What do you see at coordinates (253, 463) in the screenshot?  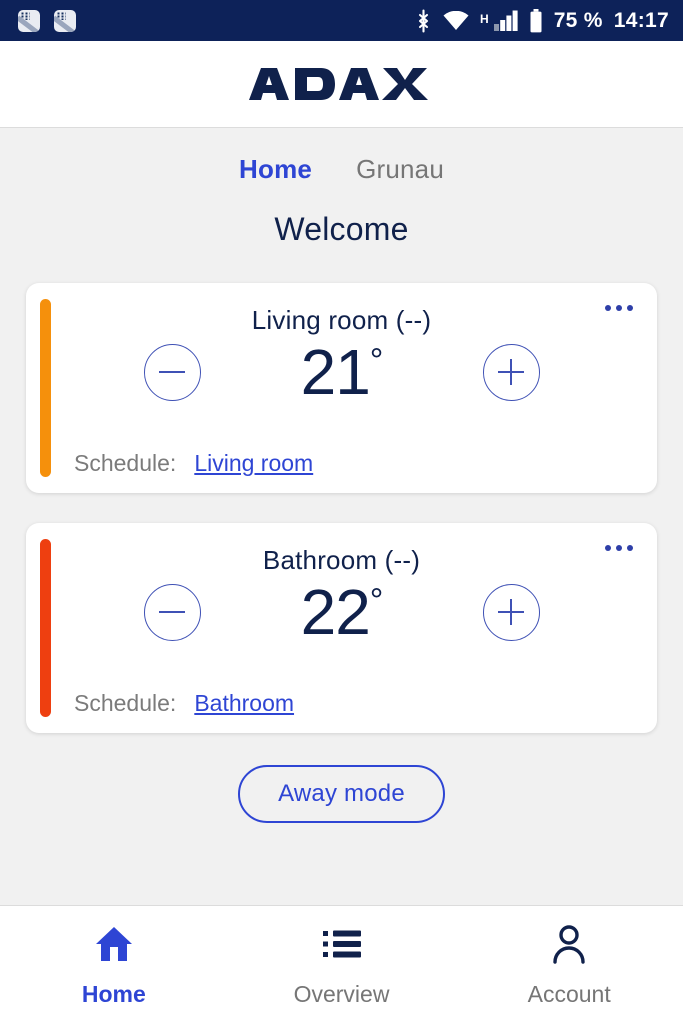 I see `schedule-link: Living room` at bounding box center [253, 463].